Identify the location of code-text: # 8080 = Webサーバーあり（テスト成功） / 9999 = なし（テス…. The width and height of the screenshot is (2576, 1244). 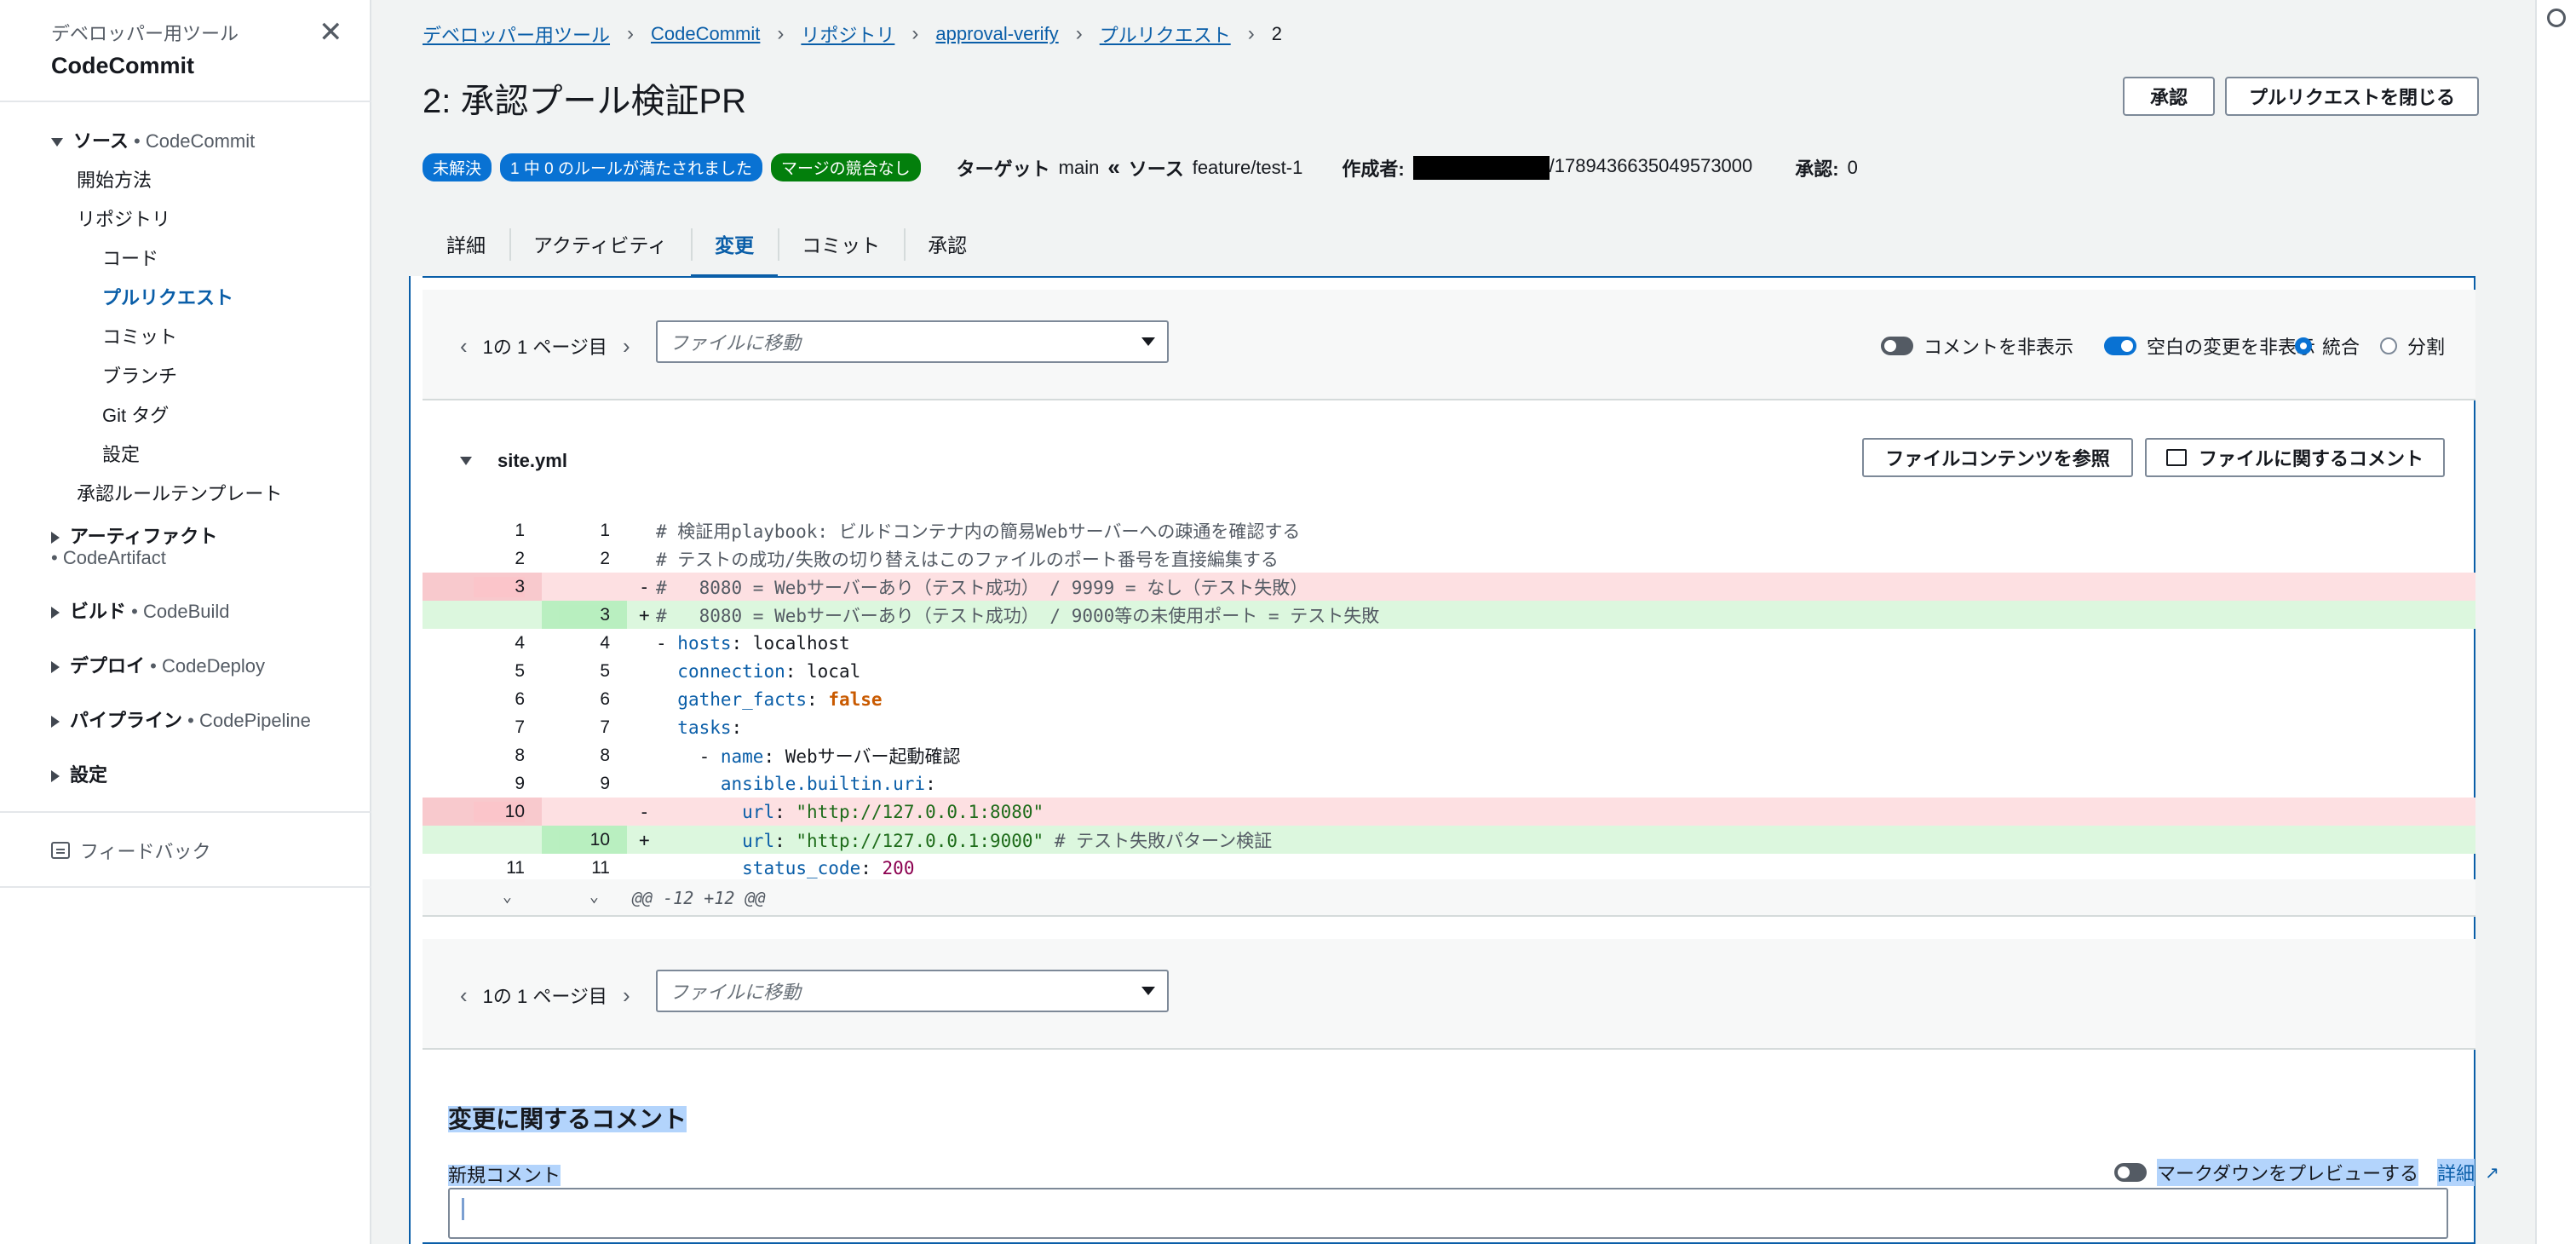
(982, 588).